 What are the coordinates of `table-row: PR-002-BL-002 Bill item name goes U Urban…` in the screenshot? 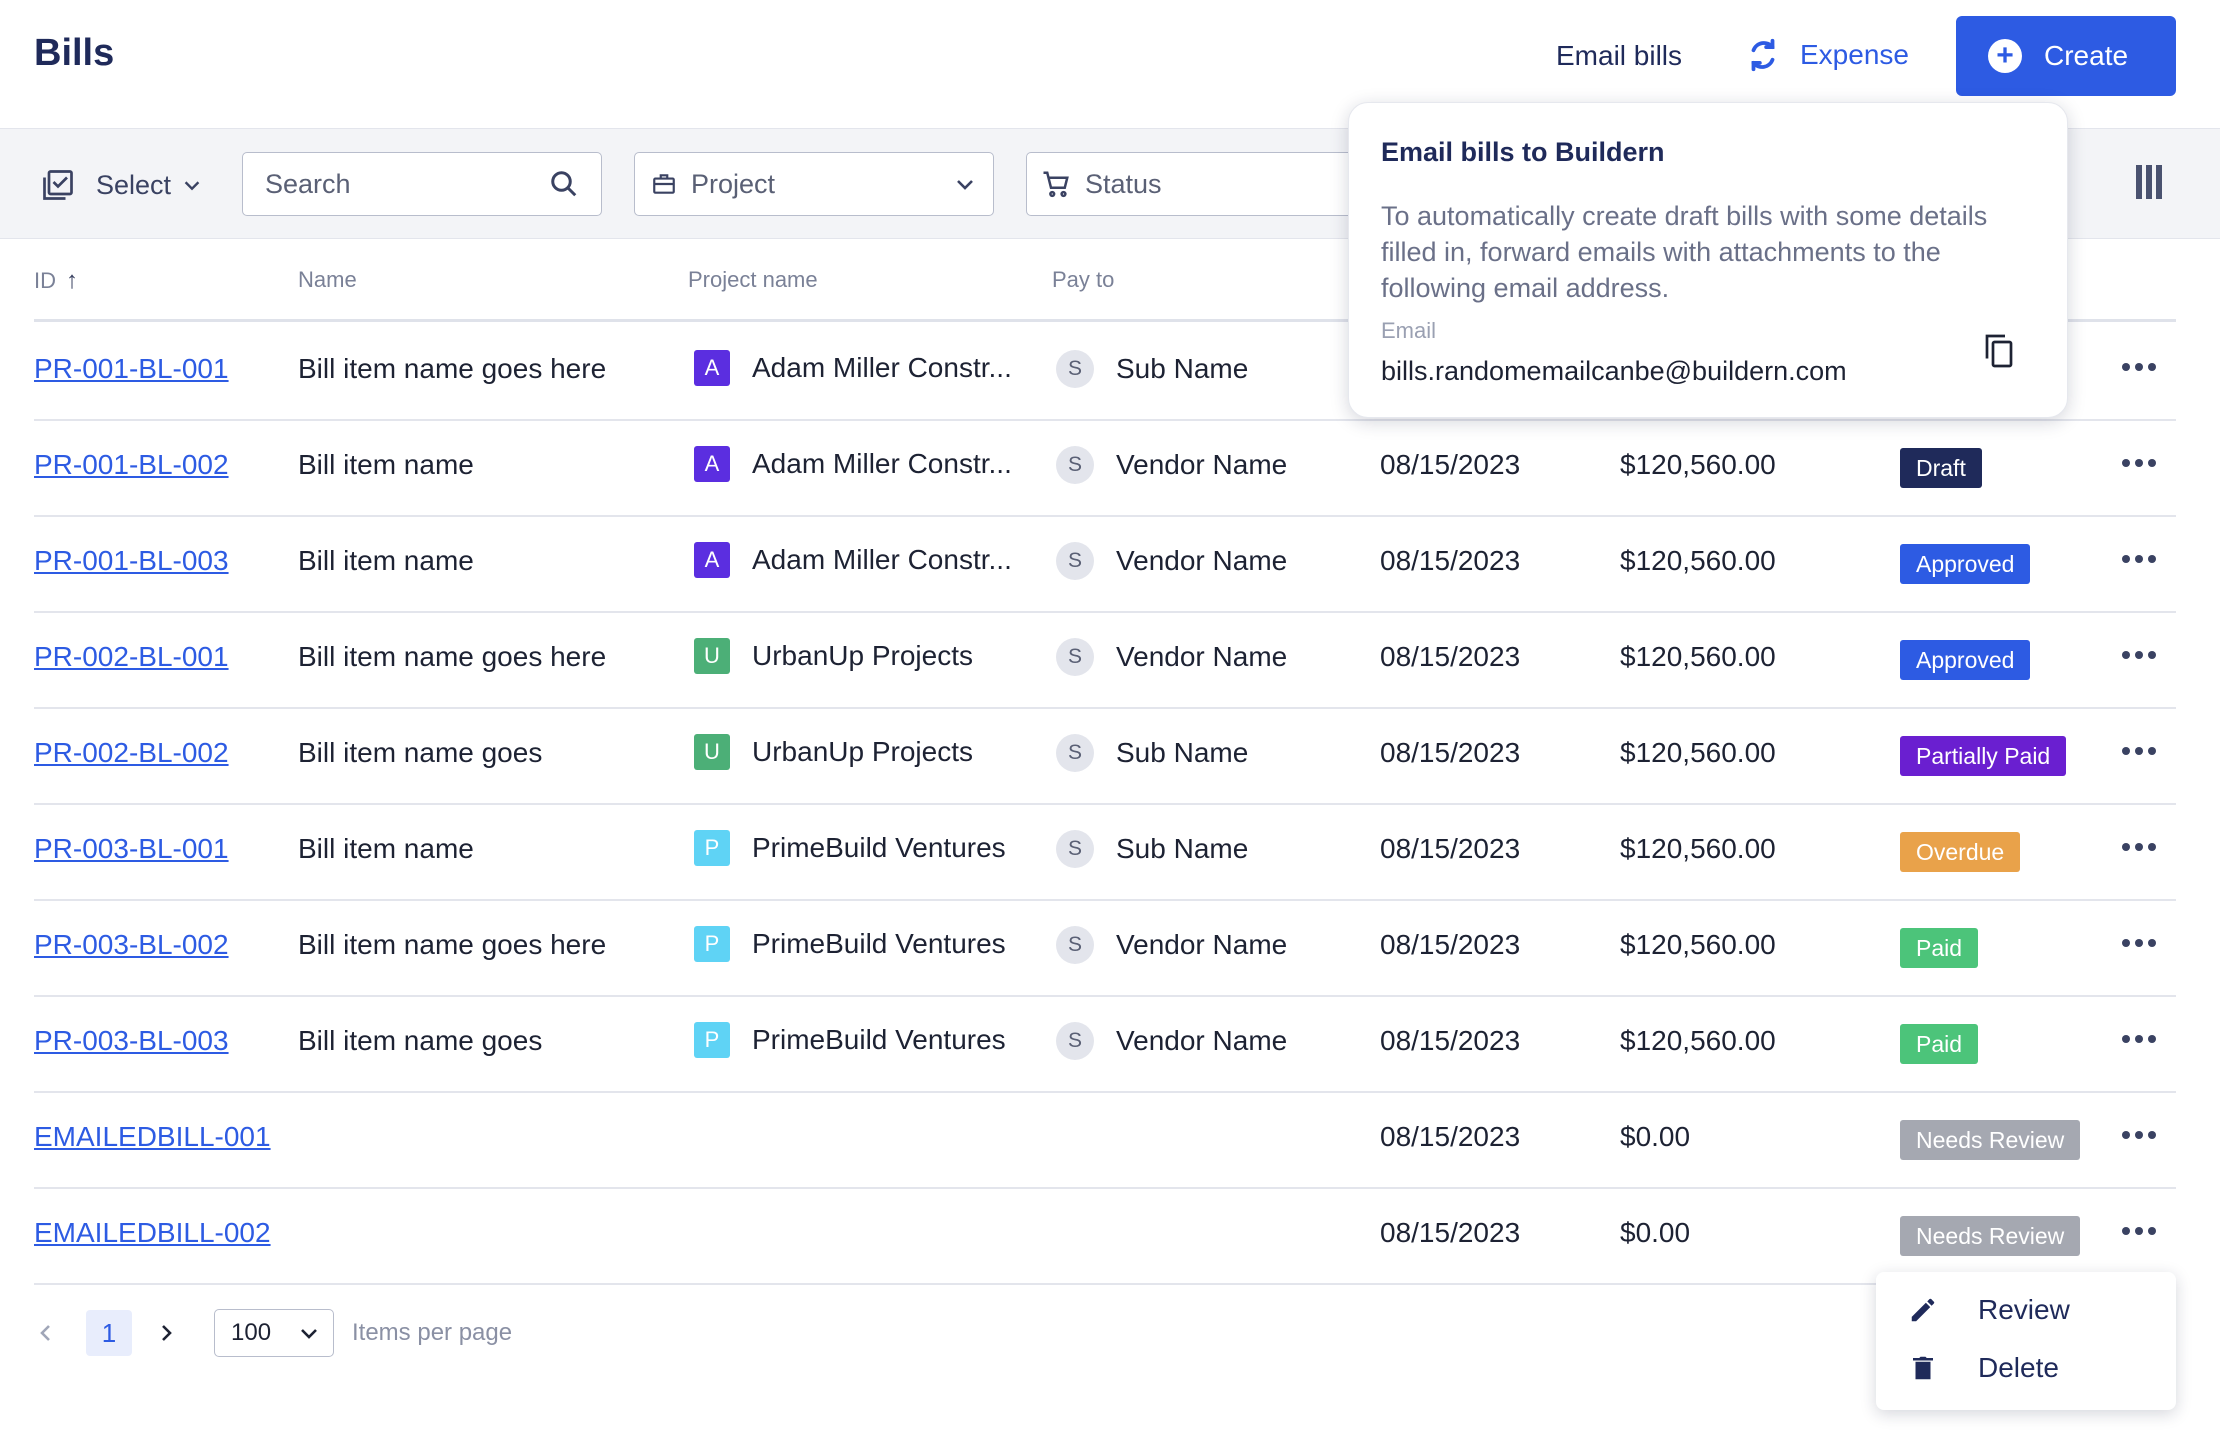 It's located at (1105, 757).